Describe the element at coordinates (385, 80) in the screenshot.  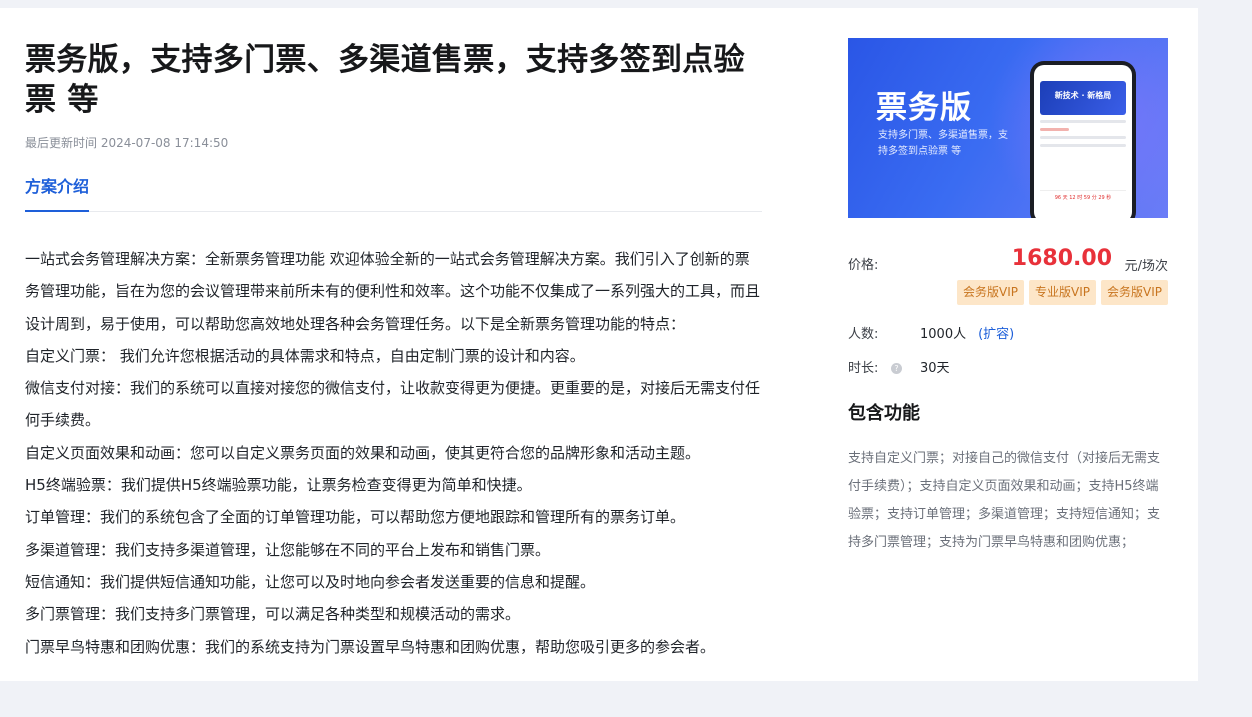
I see `page-title: 票务版，支持多门票、多渠道售票，支持多签到点验票 等` at that location.